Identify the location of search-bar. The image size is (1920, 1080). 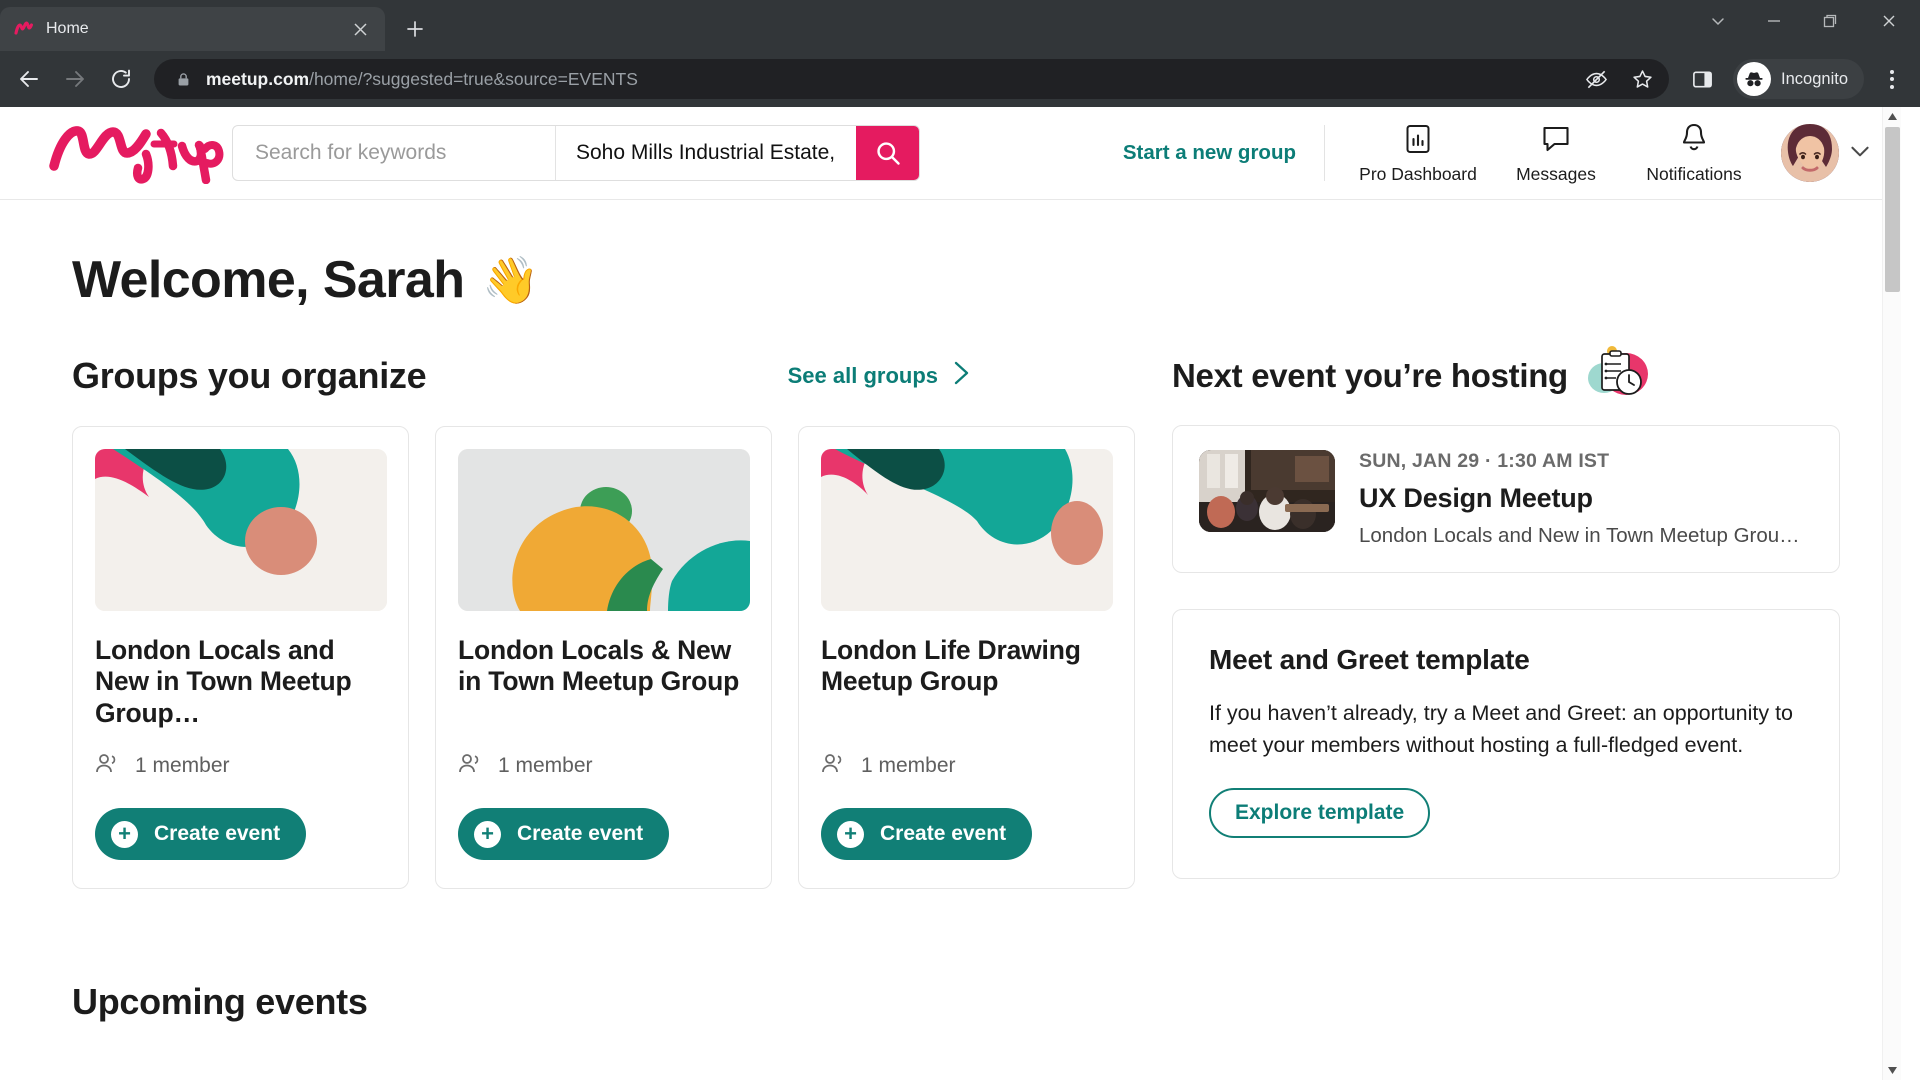
(576, 153).